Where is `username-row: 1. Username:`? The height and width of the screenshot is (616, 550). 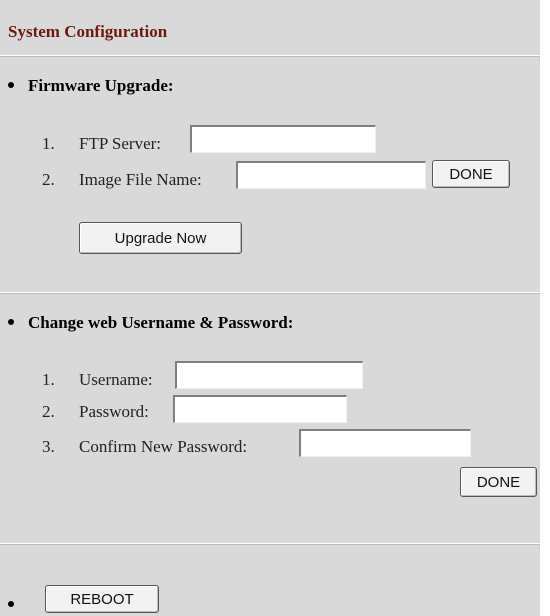
username-row: 1. Username: is located at coordinates (97, 380).